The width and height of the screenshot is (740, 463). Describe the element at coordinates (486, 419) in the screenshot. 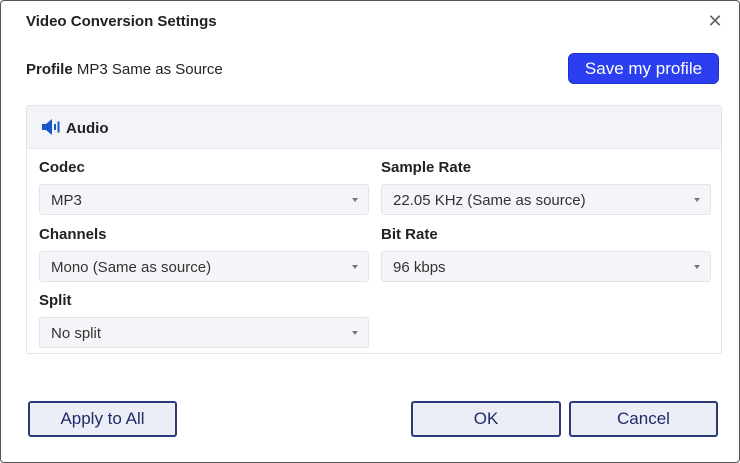

I see `ok-button: OK` at that location.